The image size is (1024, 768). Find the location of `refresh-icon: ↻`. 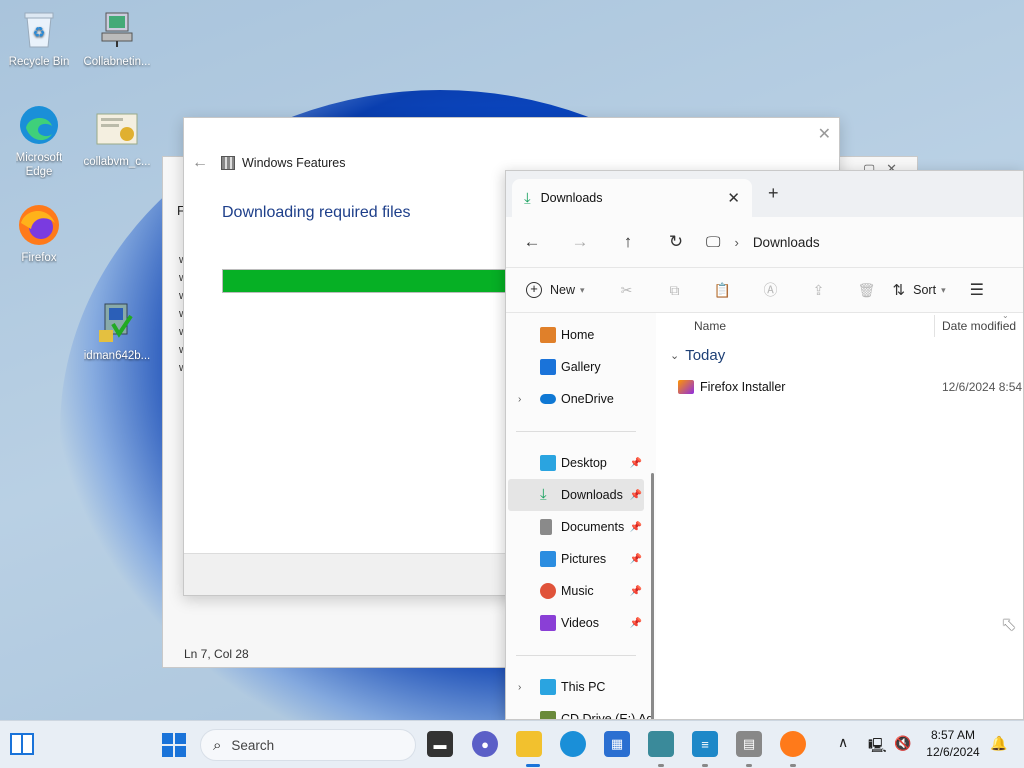

refresh-icon: ↻ is located at coordinates (676, 242).